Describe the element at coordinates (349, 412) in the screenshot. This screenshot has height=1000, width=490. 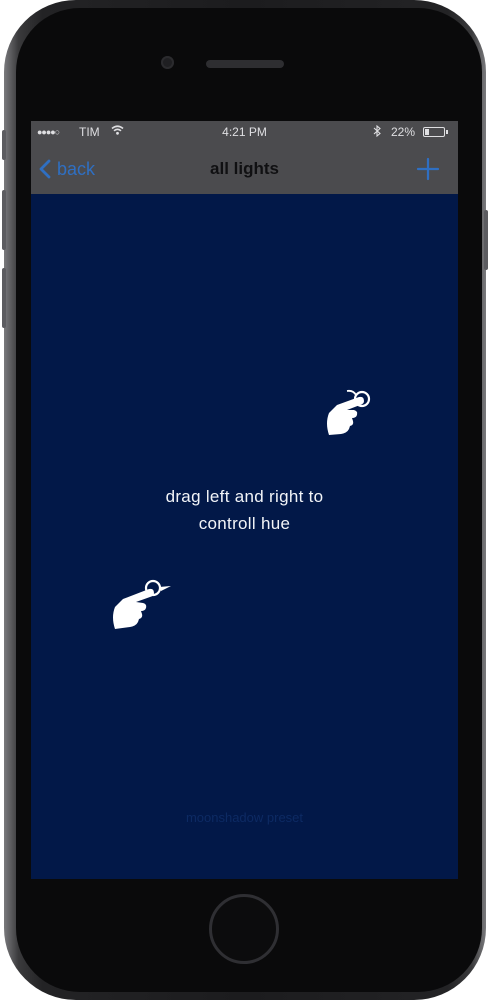
I see `swipe-right-hand-icon` at that location.